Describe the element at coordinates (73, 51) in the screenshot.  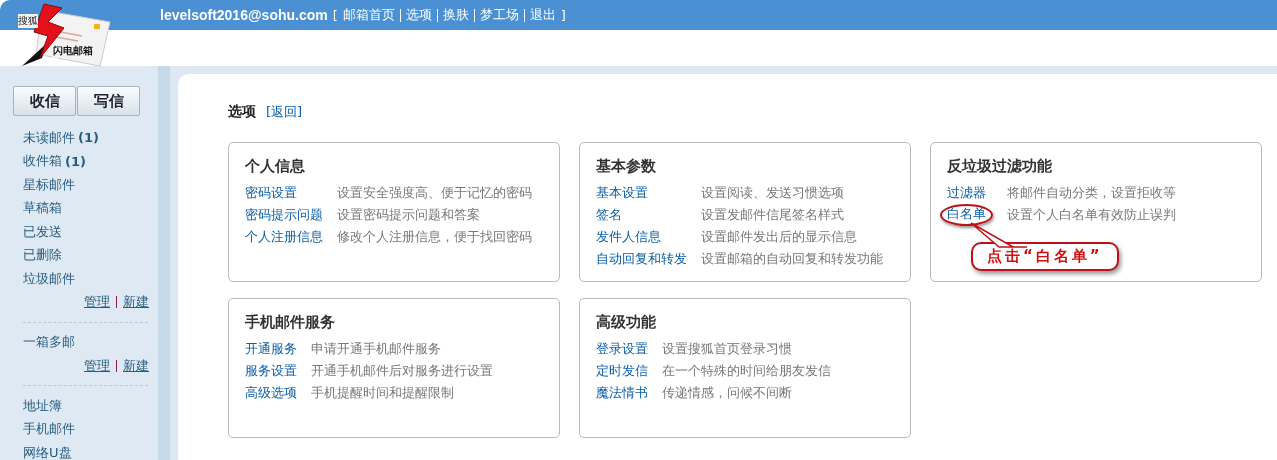
I see `logo-product: 闪电邮箱` at that location.